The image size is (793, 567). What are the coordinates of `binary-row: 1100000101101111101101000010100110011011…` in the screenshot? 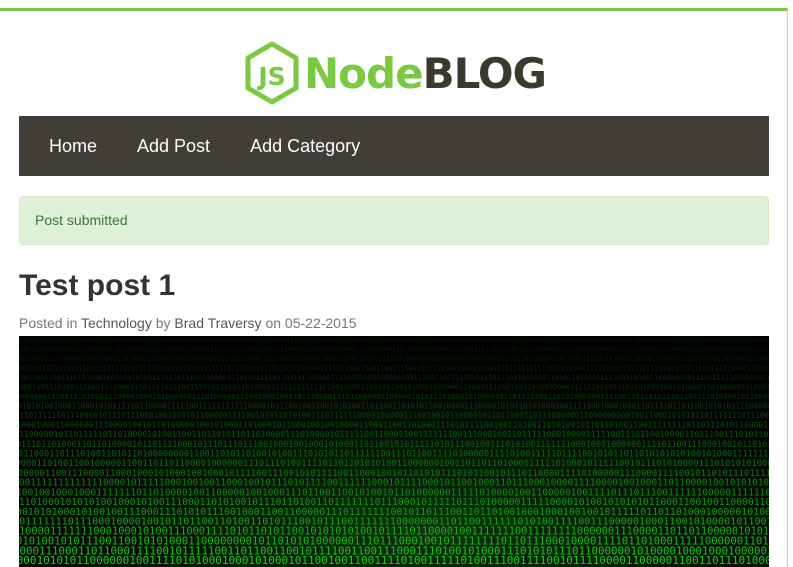 It's located at (394, 434).